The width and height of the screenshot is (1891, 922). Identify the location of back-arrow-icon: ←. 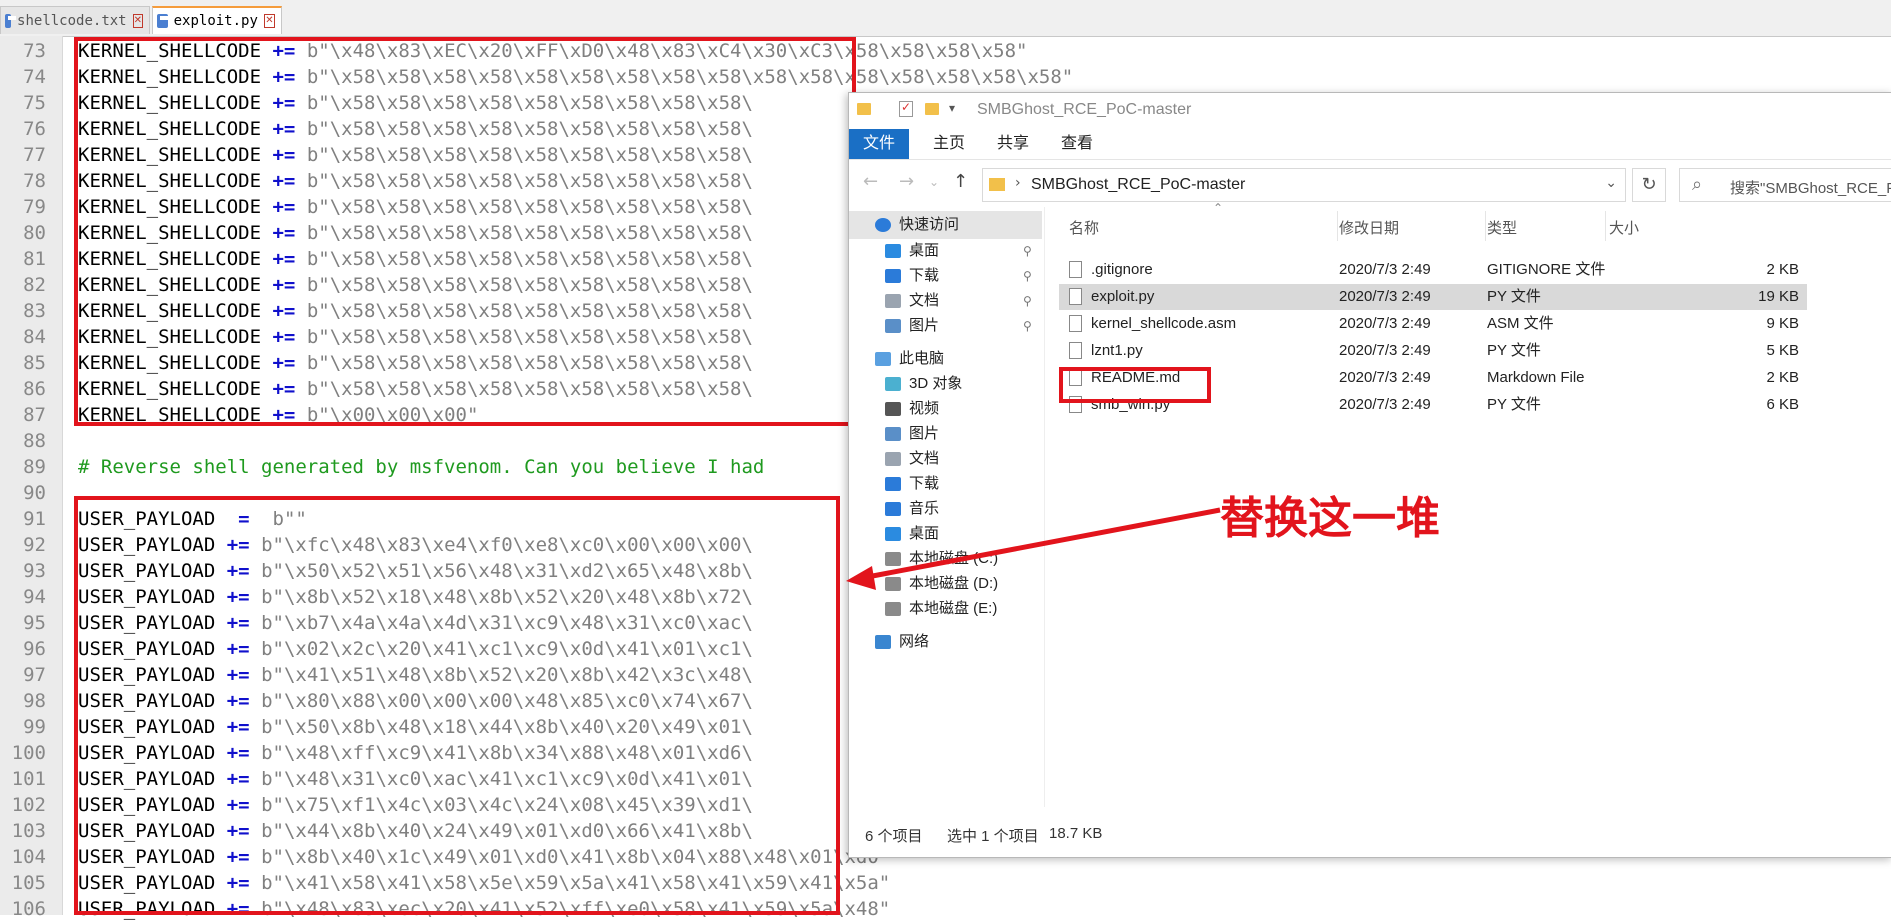
(870, 181).